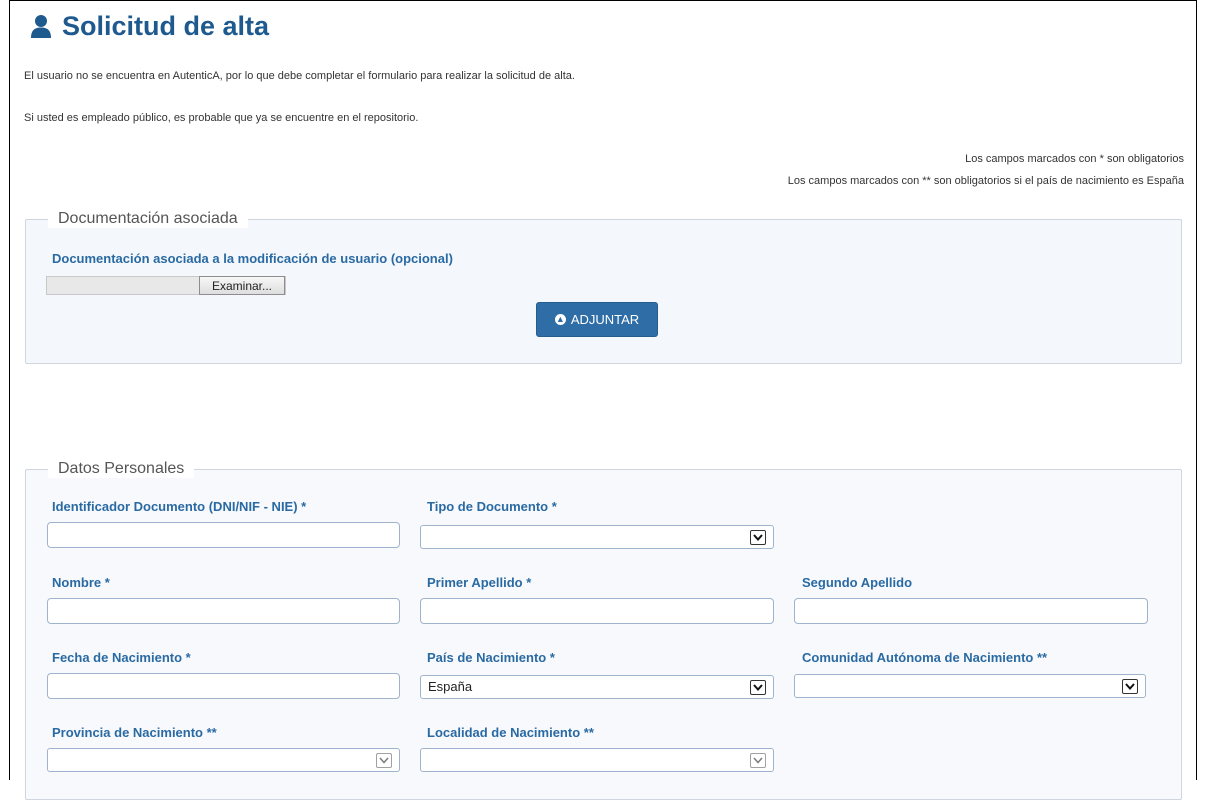  Describe the element at coordinates (223, 760) in the screenshot. I see `provincia-select` at that location.